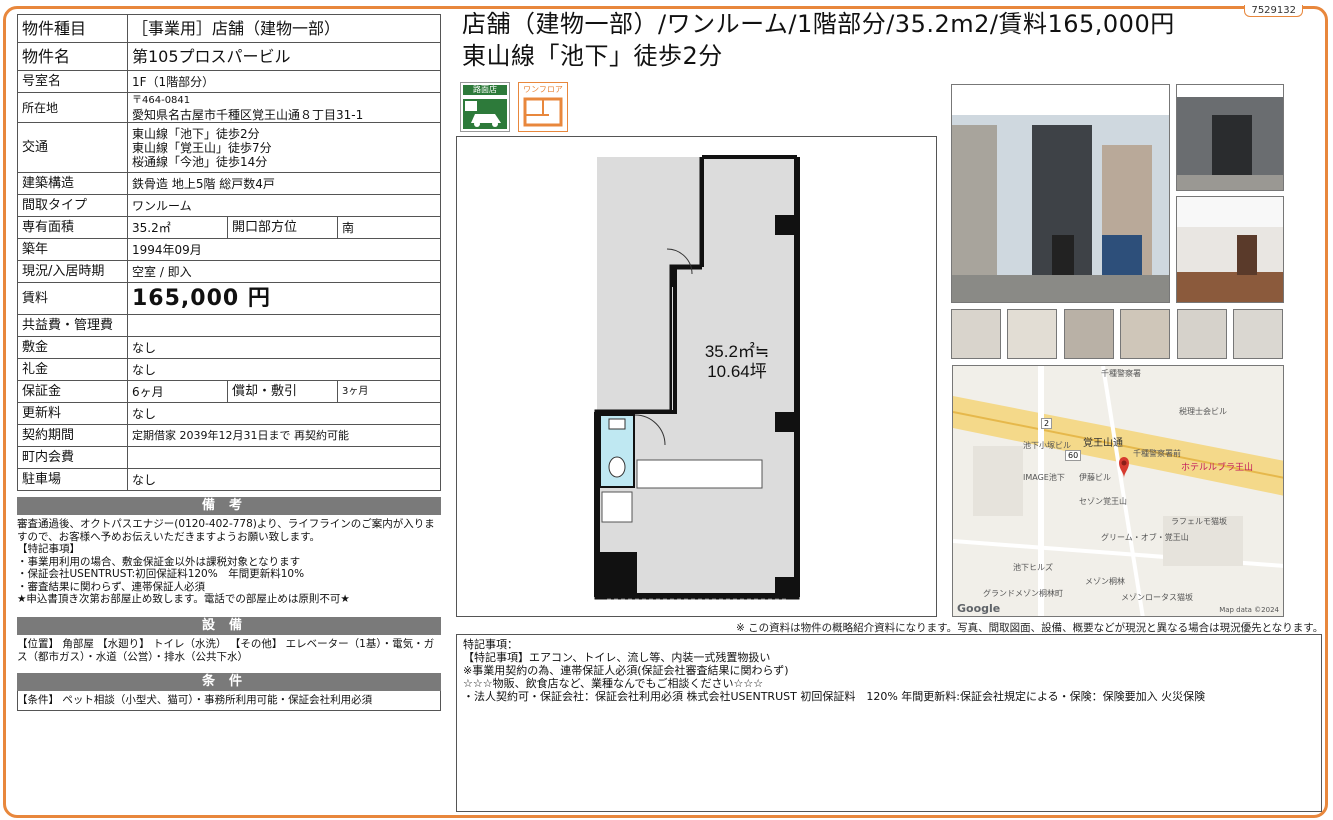 The image size is (1333, 820). Describe the element at coordinates (72, 369) in the screenshot. I see `label: 礼金` at that location.